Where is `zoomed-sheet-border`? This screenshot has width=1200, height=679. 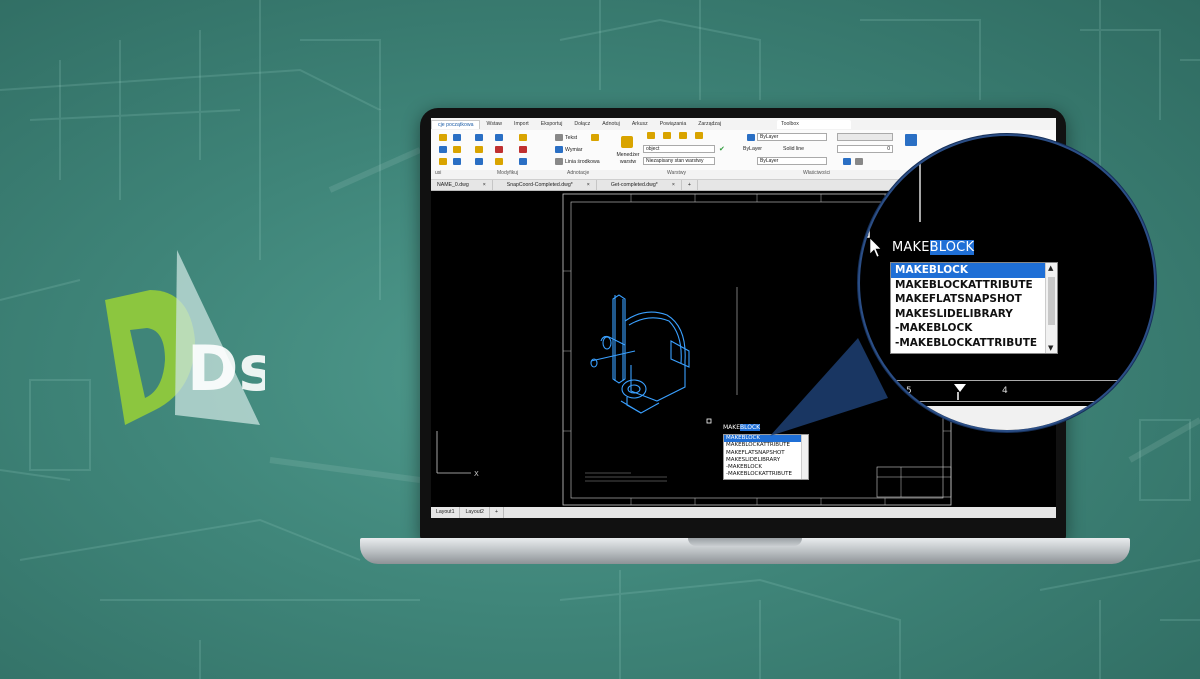 zoomed-sheet-border is located at coordinates (1007, 391).